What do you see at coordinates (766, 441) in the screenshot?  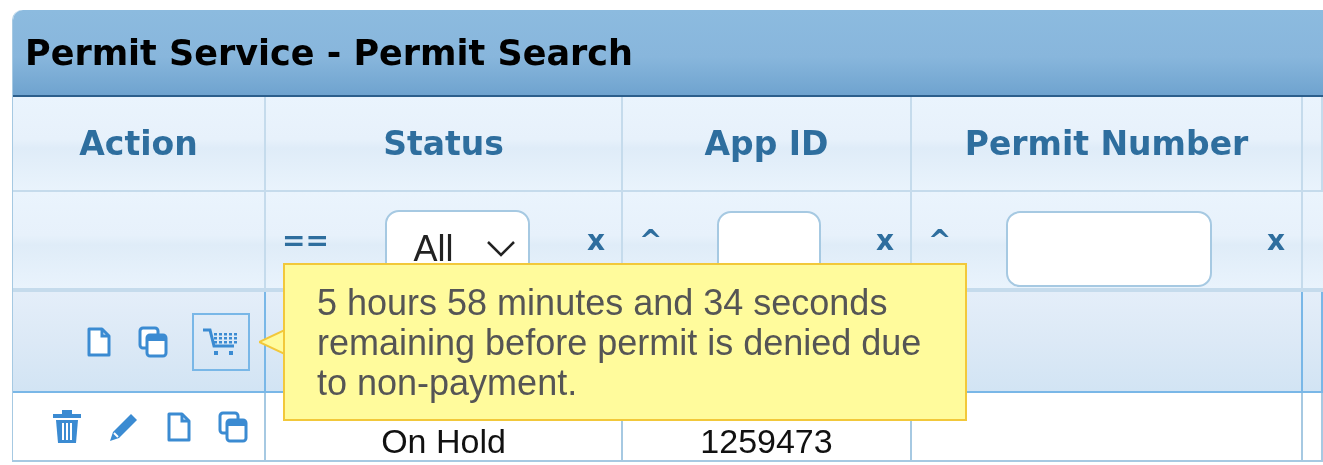 I see `app-id-text: 1259473` at bounding box center [766, 441].